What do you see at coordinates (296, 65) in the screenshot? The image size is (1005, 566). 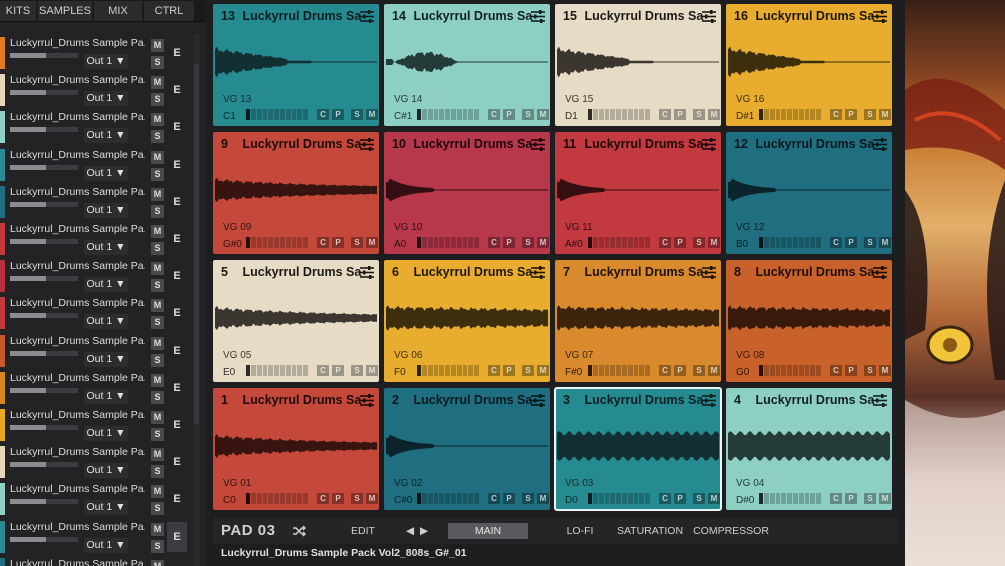 I see `pad-13: 13 Luckyrrul Drums Sa VG 13 C1 C P S M` at bounding box center [296, 65].